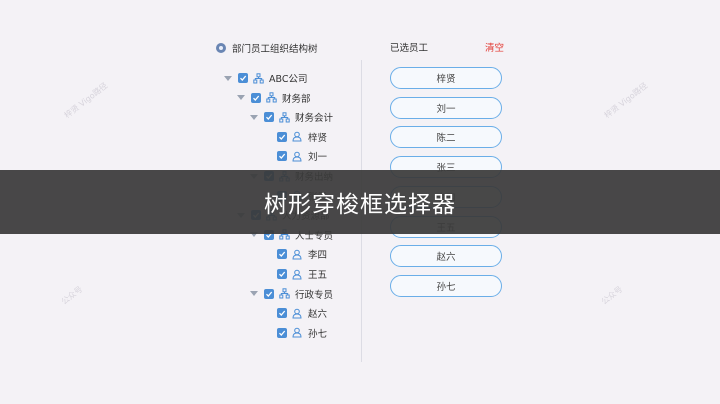  What do you see at coordinates (318, 275) in the screenshot?
I see `tree-node-label: 王五` at bounding box center [318, 275].